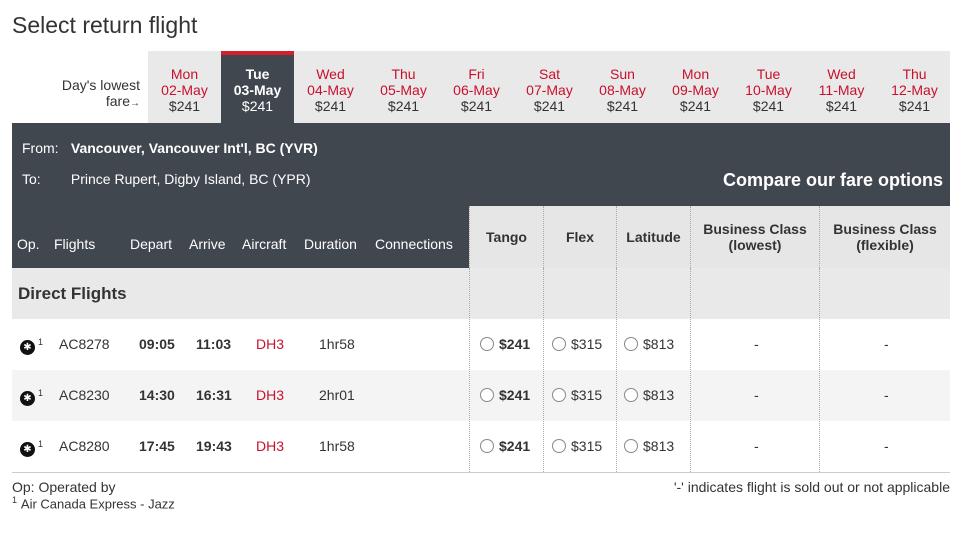 This screenshot has height=553, width=965. What do you see at coordinates (214, 344) in the screenshot?
I see `arrive-time: 11:03` at bounding box center [214, 344].